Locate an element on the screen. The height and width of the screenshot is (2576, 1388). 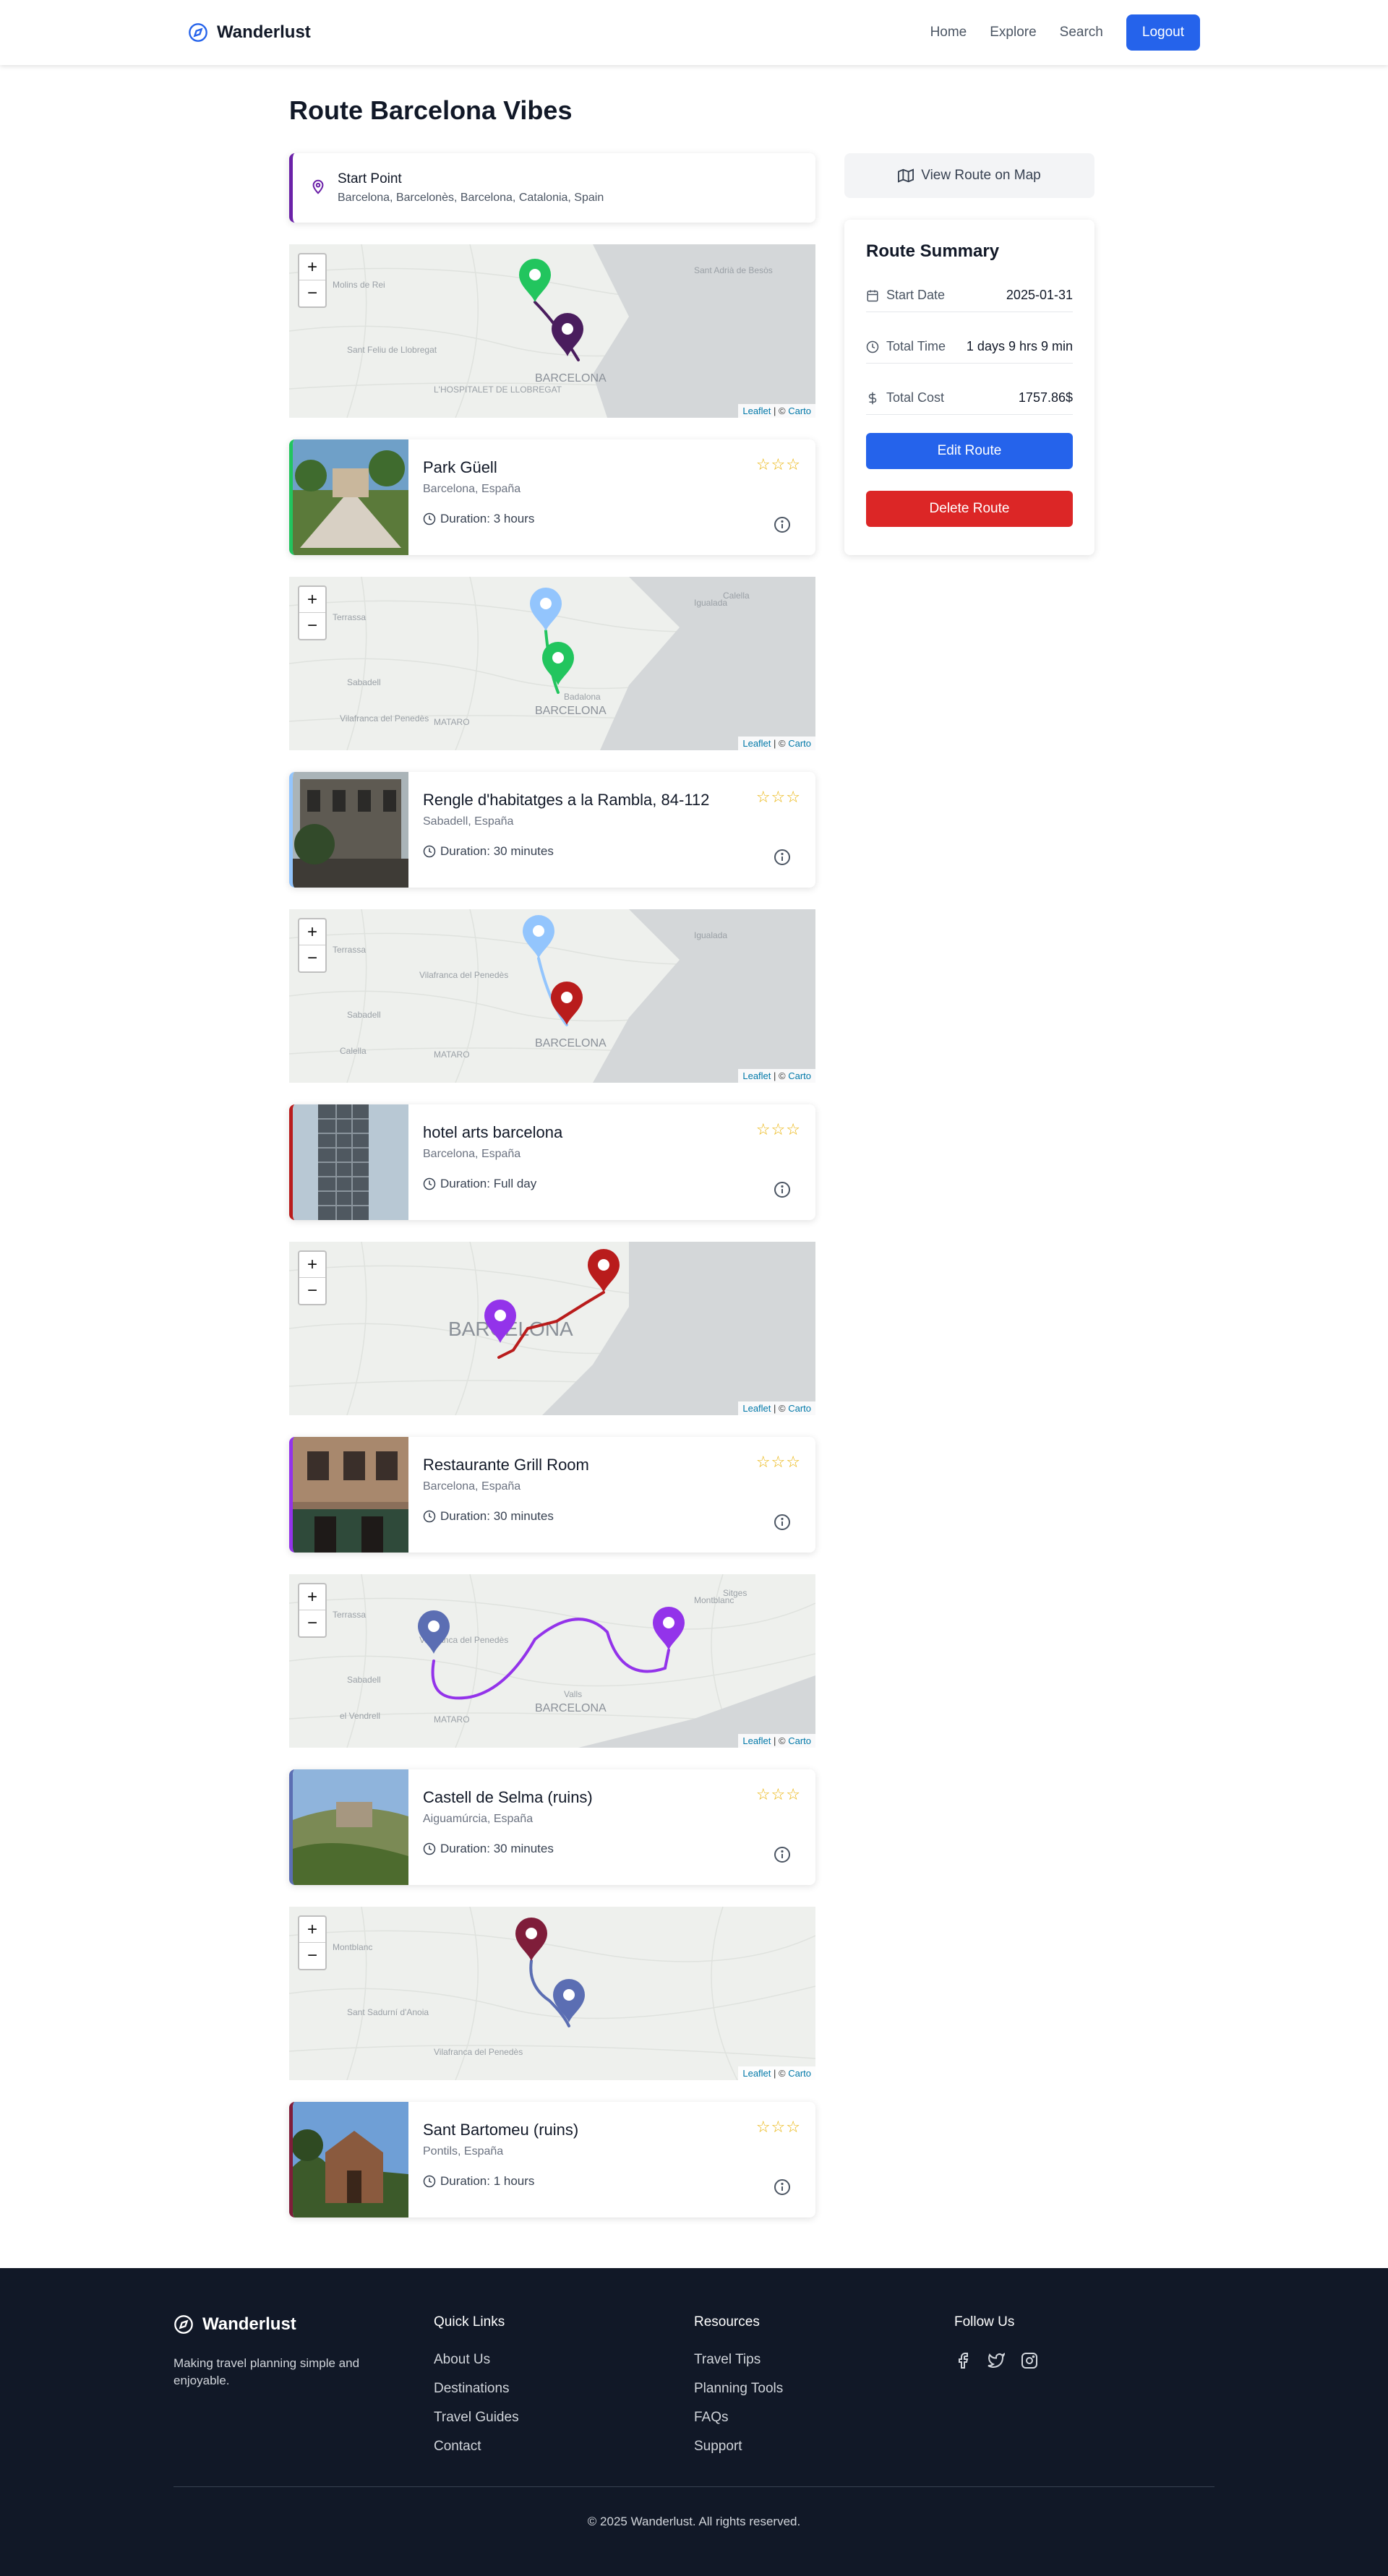
route-segment-map: BARCELONA + − Leaflet | © Carto is located at coordinates (552, 1329).